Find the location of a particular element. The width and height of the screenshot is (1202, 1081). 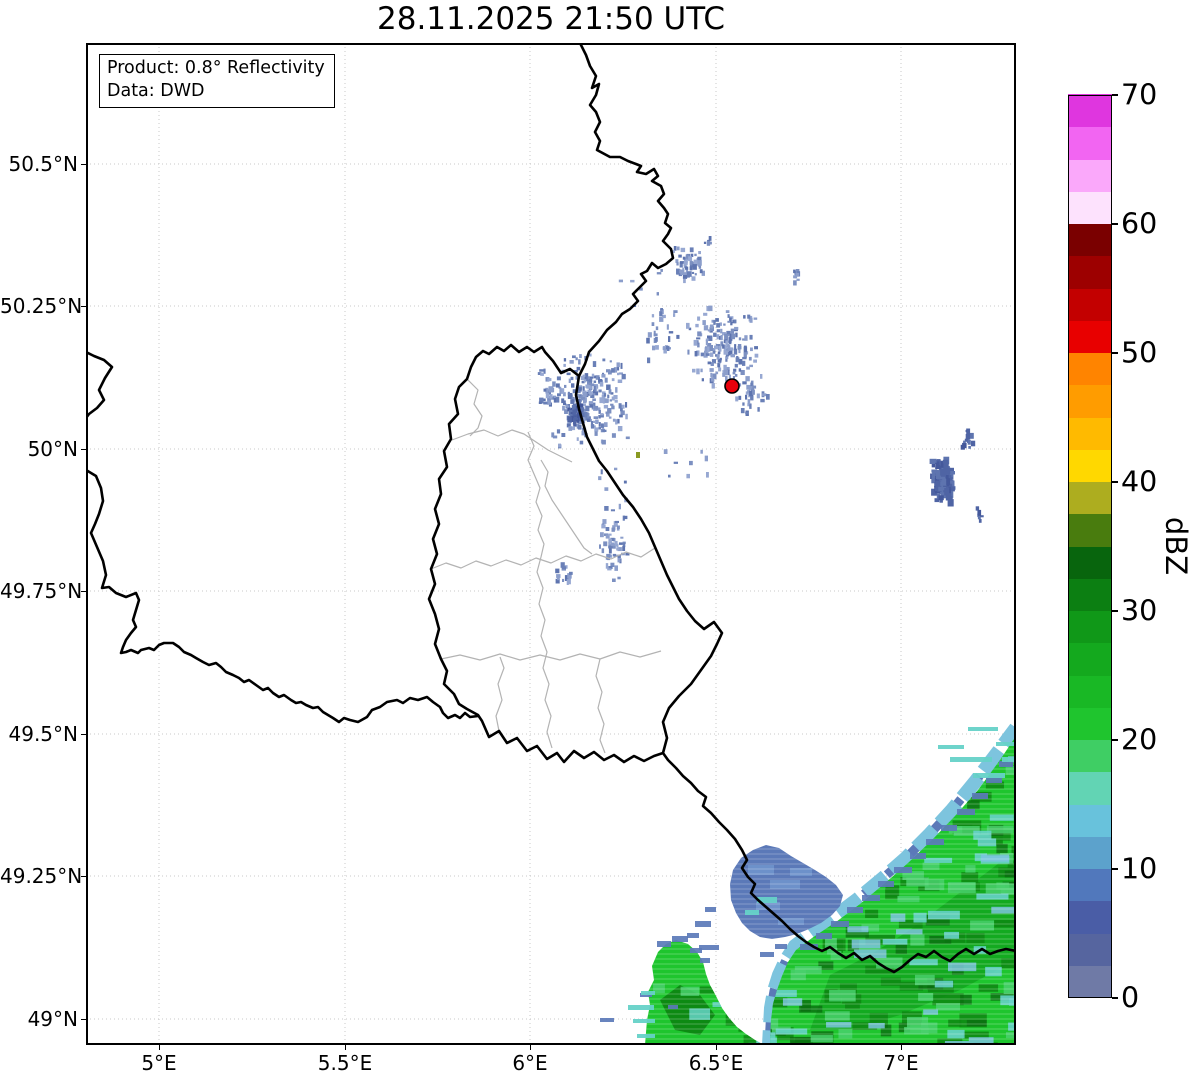

y-tick-label: 50°N is located at coordinates (52, 449).